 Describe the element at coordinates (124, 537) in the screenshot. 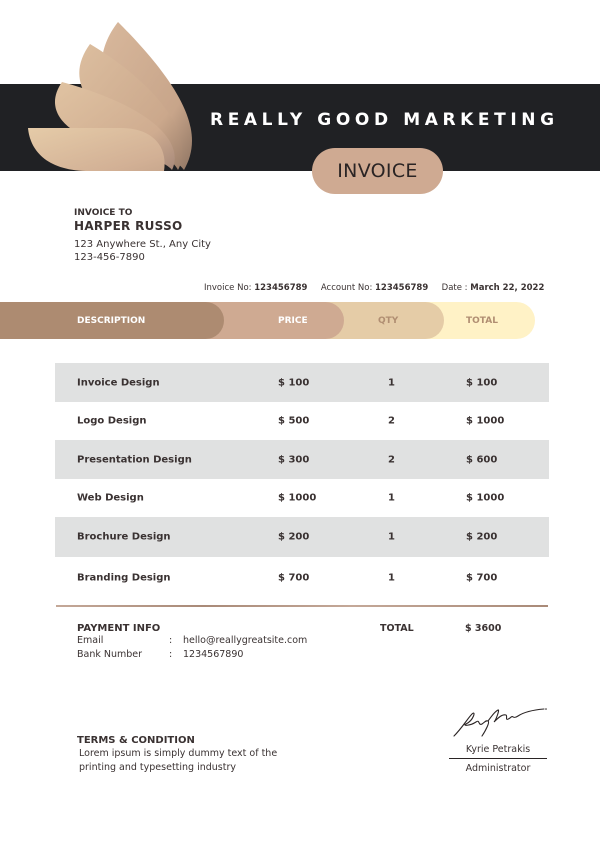

I see `item-description: Brochure Design` at that location.